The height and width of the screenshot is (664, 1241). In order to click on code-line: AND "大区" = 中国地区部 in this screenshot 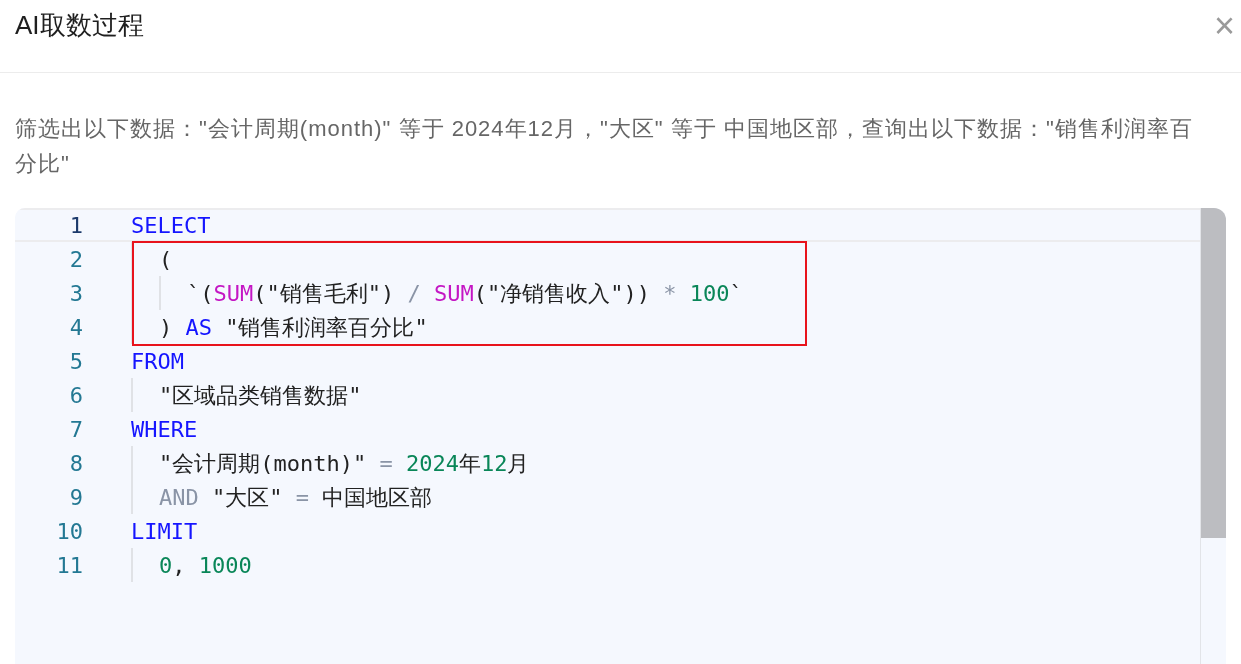, I will do `click(296, 497)`.